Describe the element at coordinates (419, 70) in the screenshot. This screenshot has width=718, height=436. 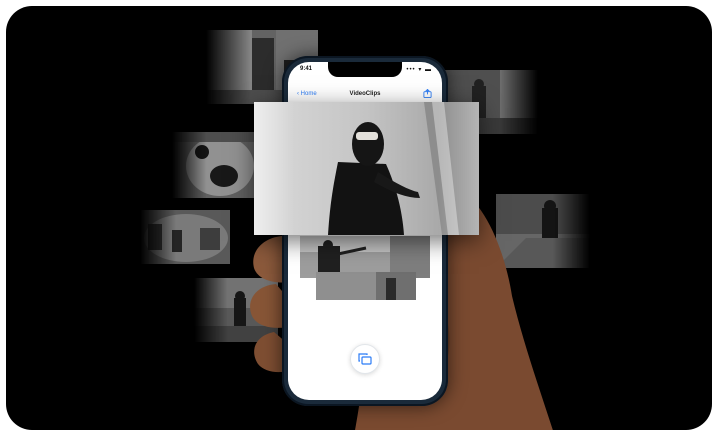
I see `status-icons: ••• ▾ ▬` at that location.